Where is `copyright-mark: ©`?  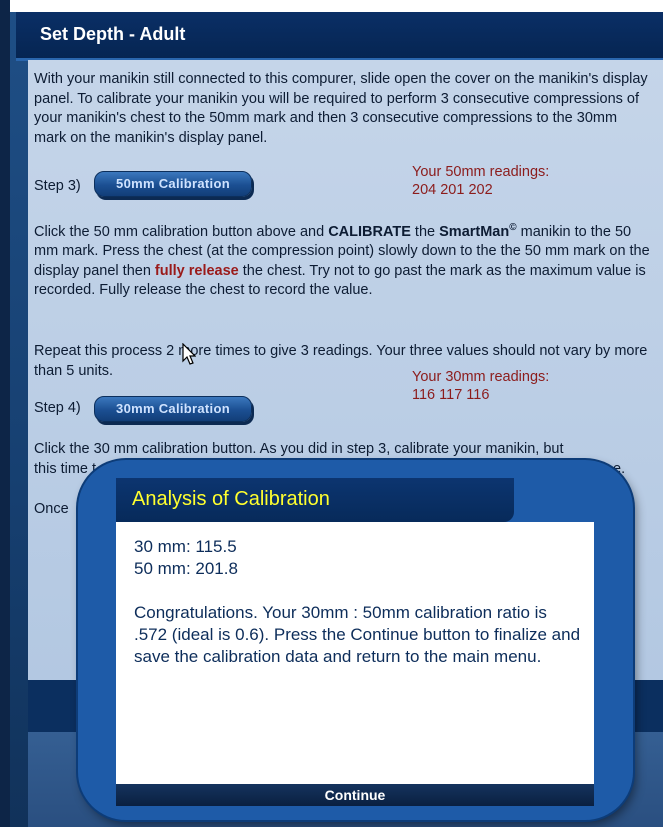 copyright-mark: © is located at coordinates (513, 227).